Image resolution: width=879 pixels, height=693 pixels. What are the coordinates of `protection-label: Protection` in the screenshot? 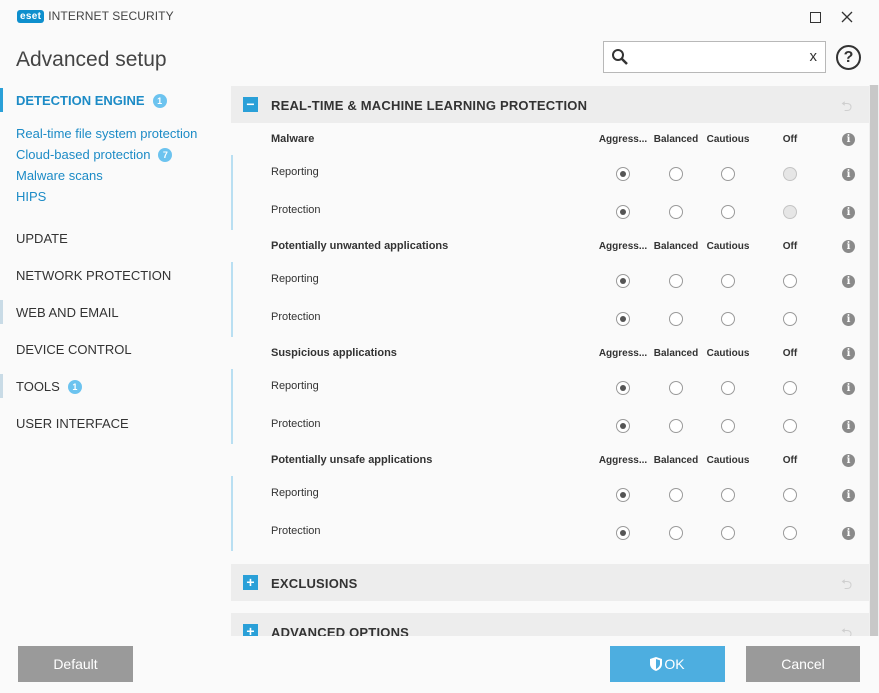 It's located at (296, 531).